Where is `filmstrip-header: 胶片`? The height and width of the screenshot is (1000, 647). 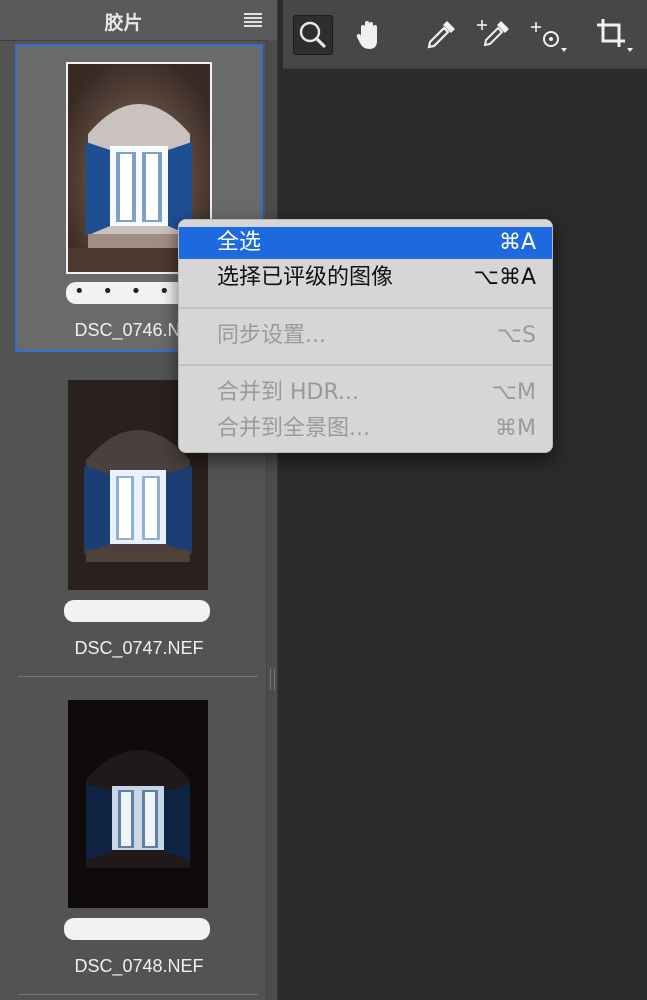 filmstrip-header: 胶片 is located at coordinates (138, 20).